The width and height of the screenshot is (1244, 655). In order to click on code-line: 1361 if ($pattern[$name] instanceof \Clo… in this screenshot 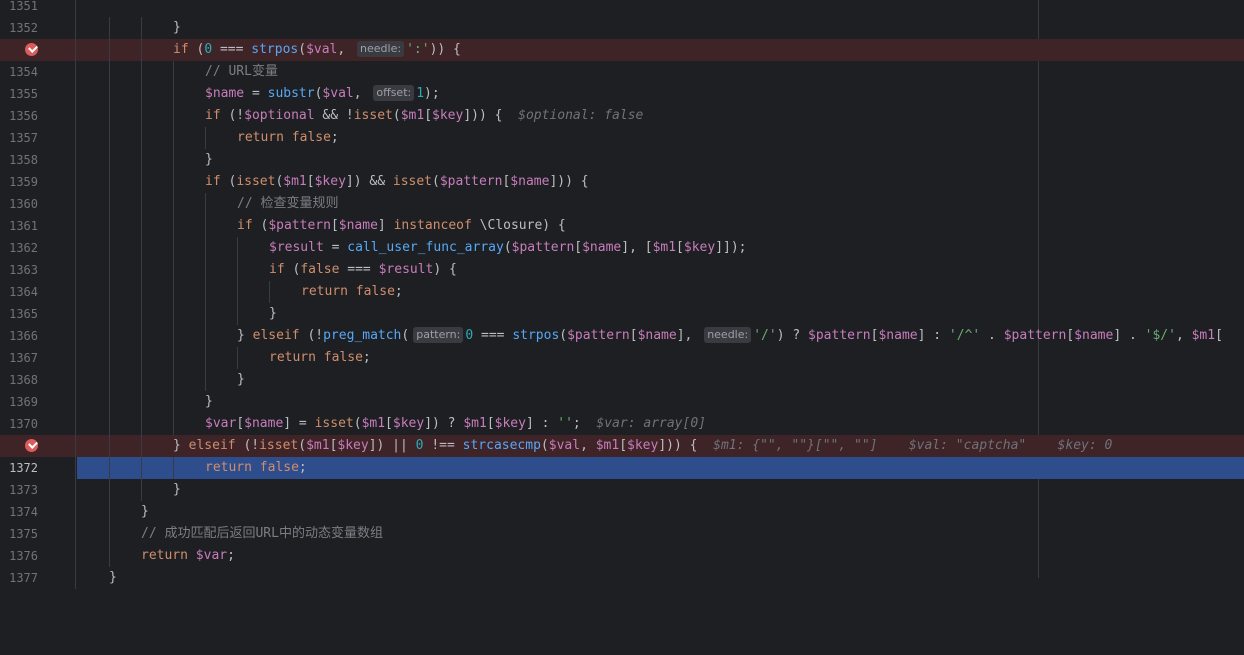, I will do `click(622, 226)`.